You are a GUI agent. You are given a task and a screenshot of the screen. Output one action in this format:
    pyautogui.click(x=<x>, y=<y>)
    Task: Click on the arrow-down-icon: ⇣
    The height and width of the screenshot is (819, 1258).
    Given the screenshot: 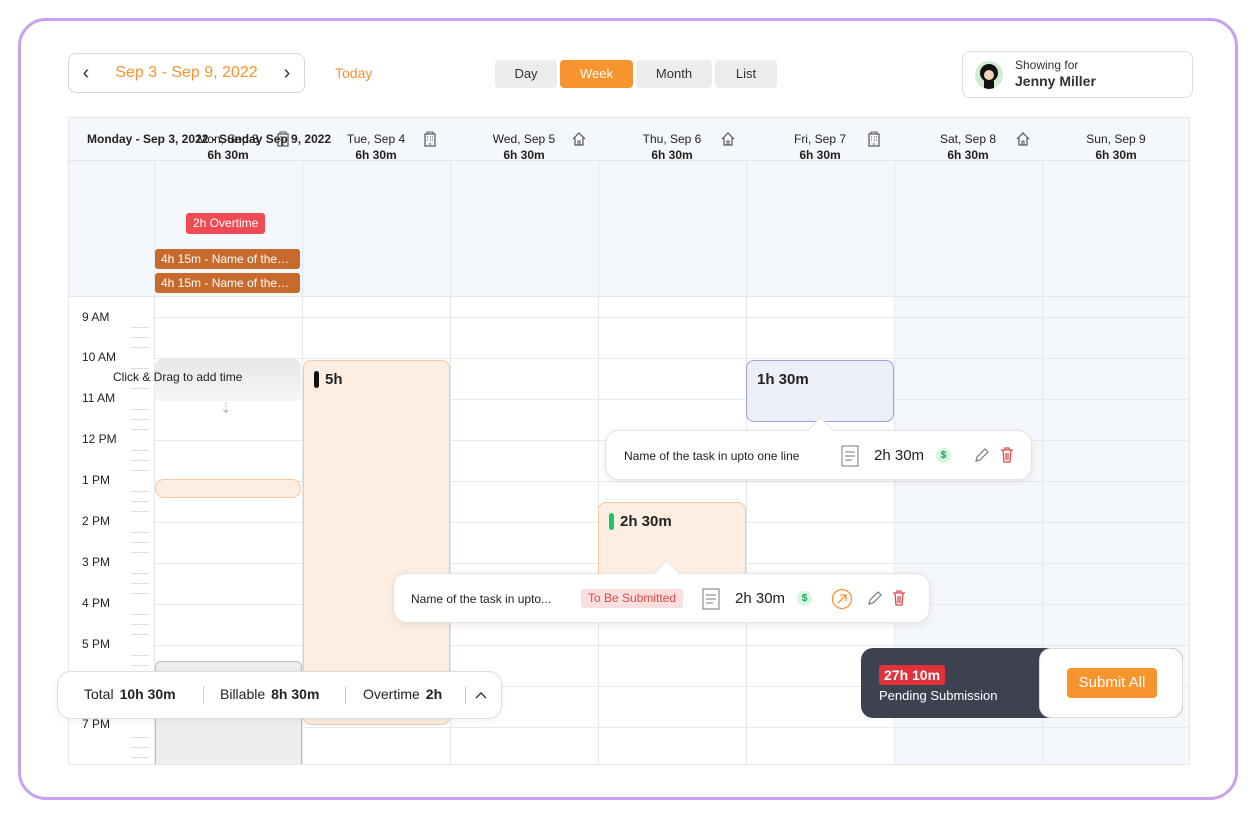 What is the action you would take?
    pyautogui.click(x=226, y=408)
    